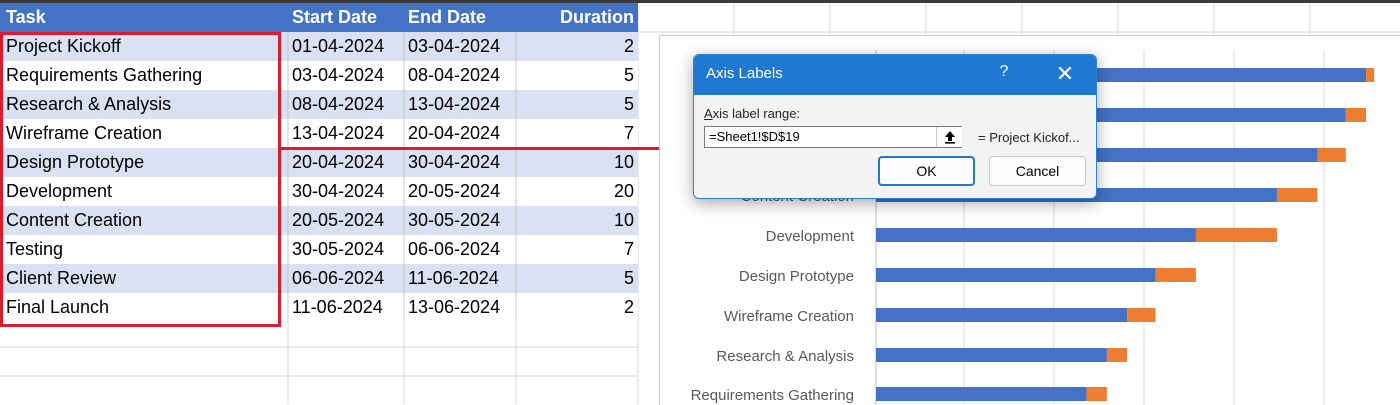 Image resolution: width=1400 pixels, height=405 pixels. Describe the element at coordinates (895, 75) in the screenshot. I see `dialog-title-bar: Axis Labels ? ✕` at that location.